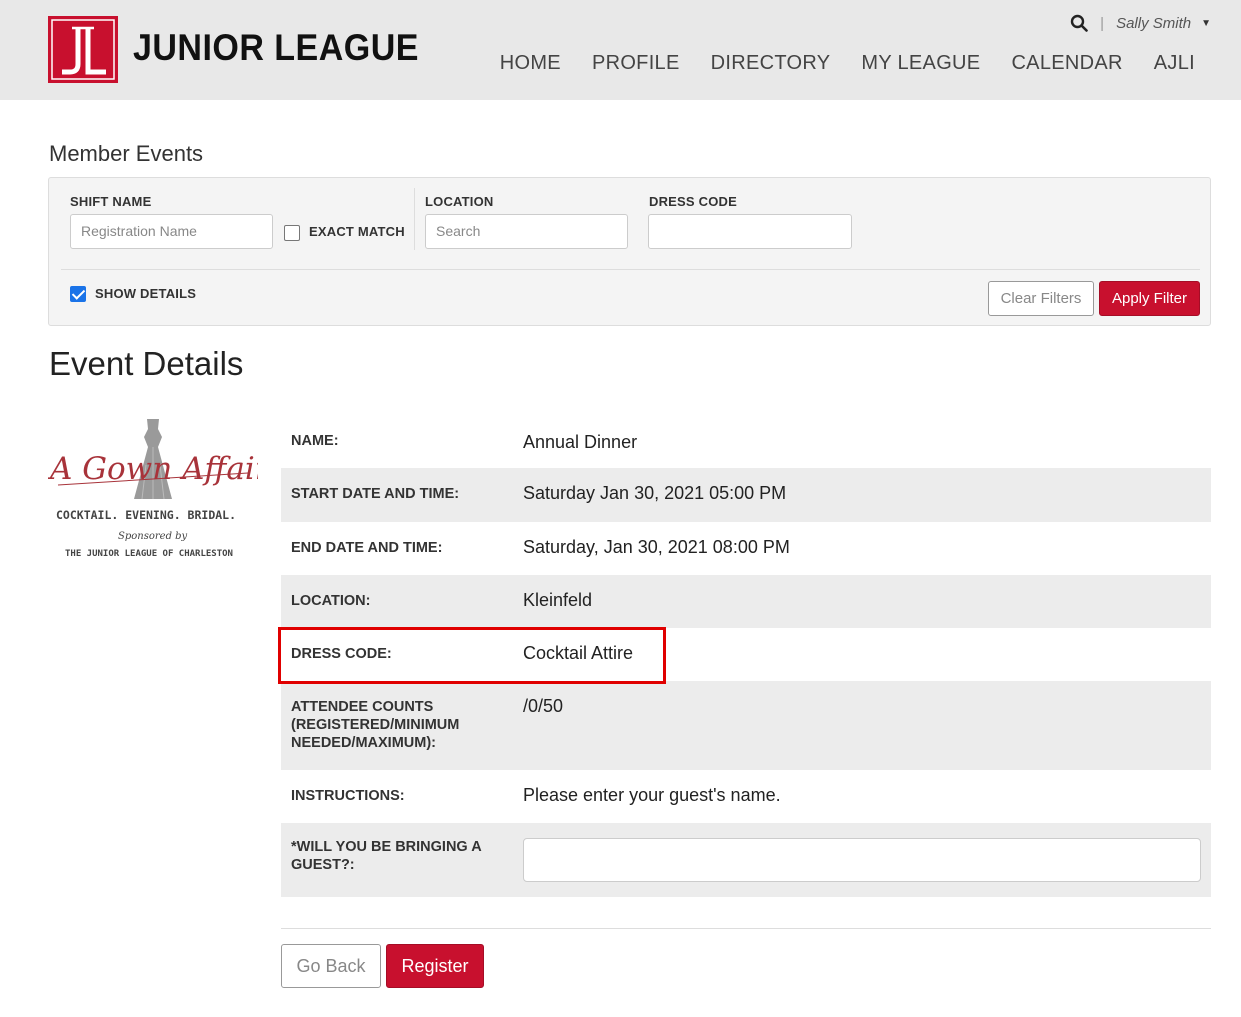  What do you see at coordinates (149, 554) in the screenshot?
I see `svg-text:THE JUNIOR LEAGUE OF CHARLESTO: THE JUNIOR LEAGUE OF CHARLESTON` at bounding box center [149, 554].